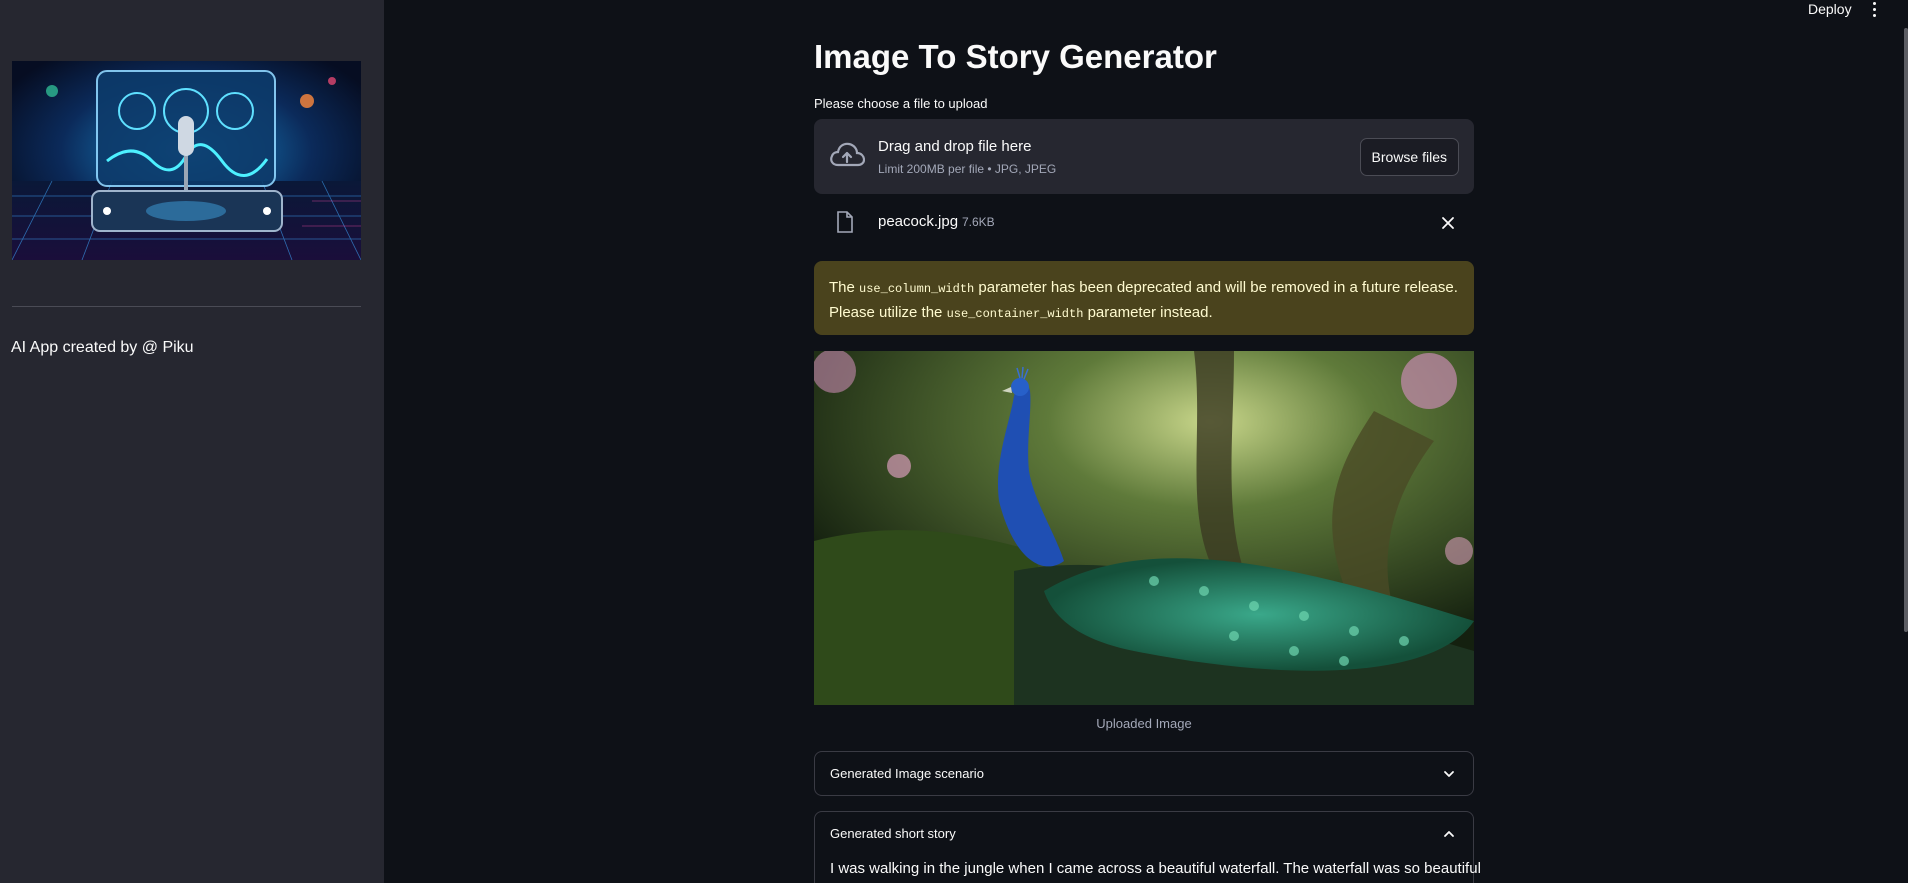  Describe the element at coordinates (1449, 774) in the screenshot. I see `chevron-down-icon` at that location.